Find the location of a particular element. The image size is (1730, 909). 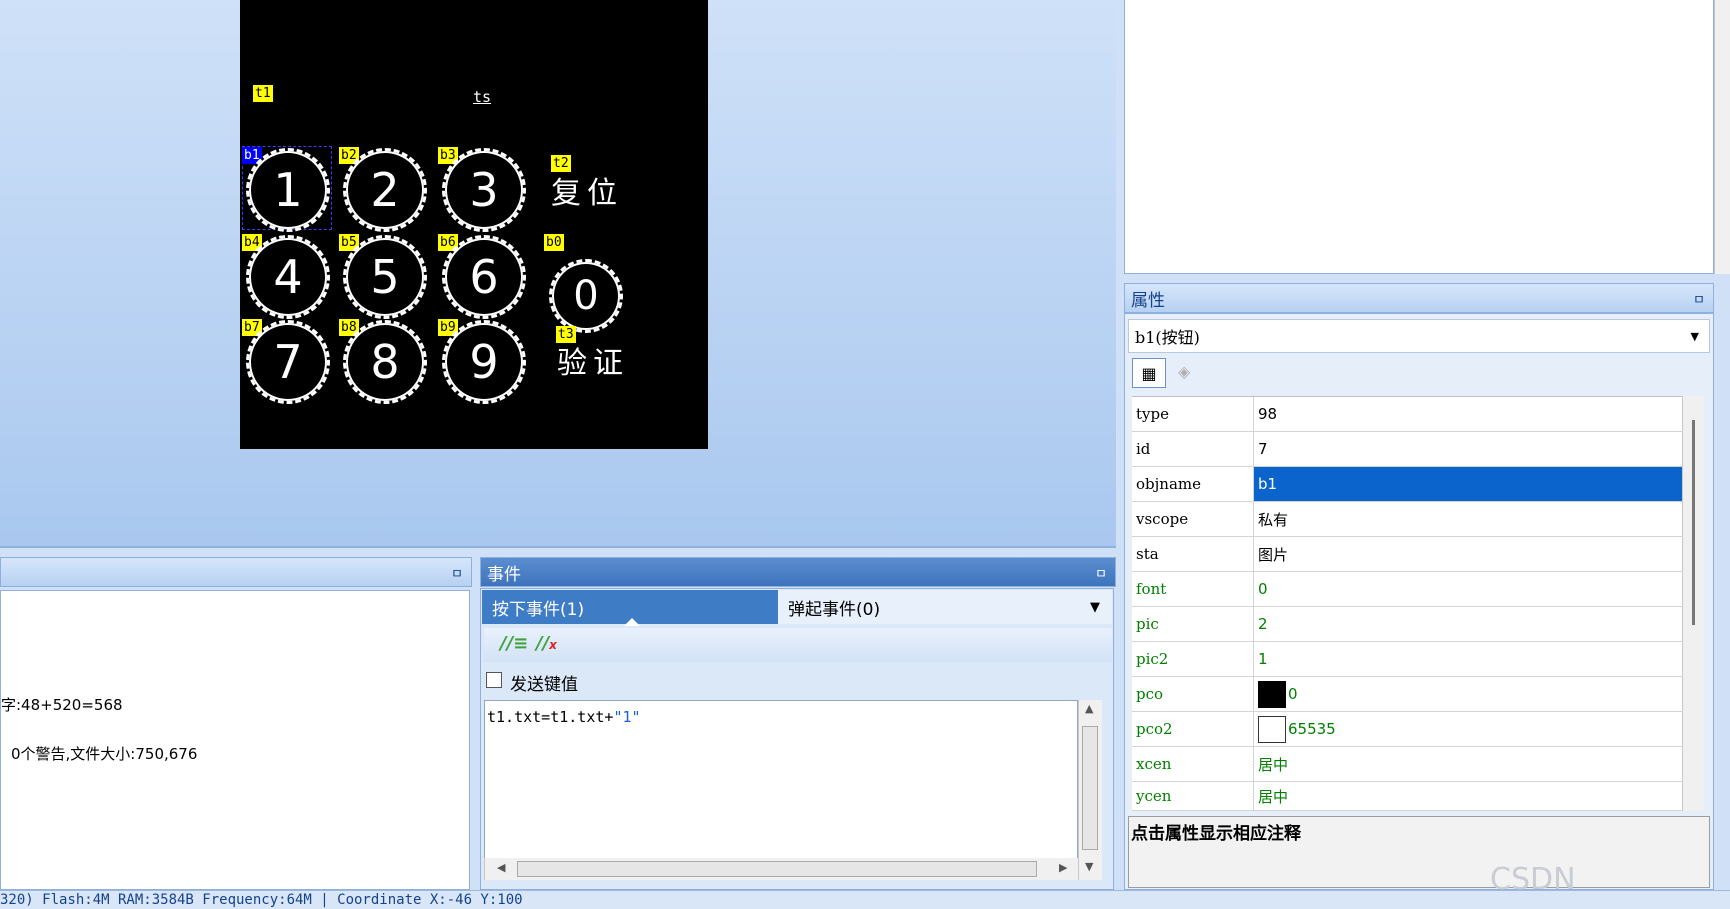

key-button-3: 3 is located at coordinates (484, 190).